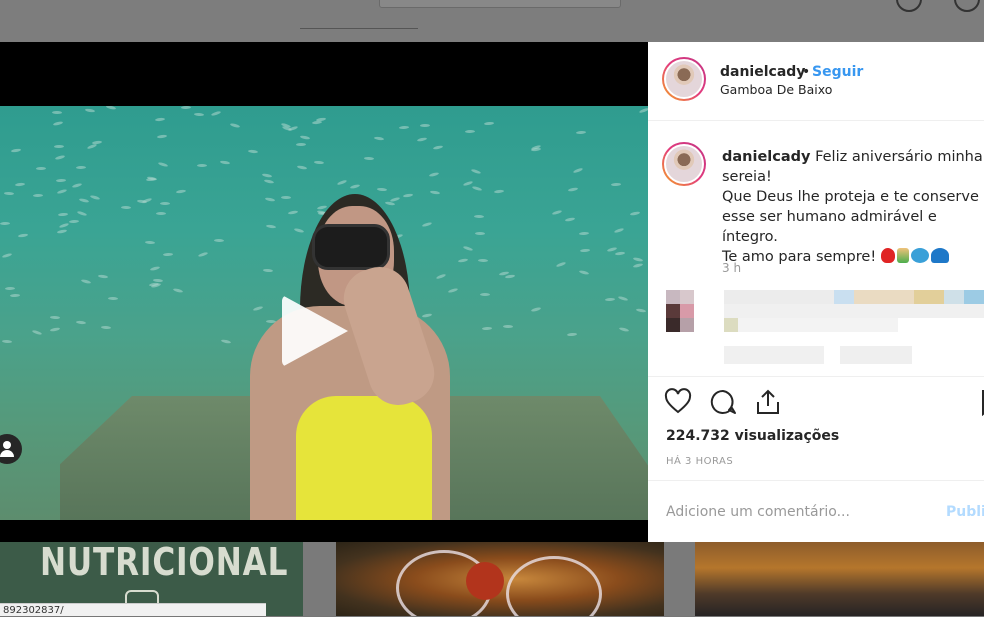 The height and width of the screenshot is (617, 984). I want to click on location-link: Gamboa De Baixo, so click(776, 89).